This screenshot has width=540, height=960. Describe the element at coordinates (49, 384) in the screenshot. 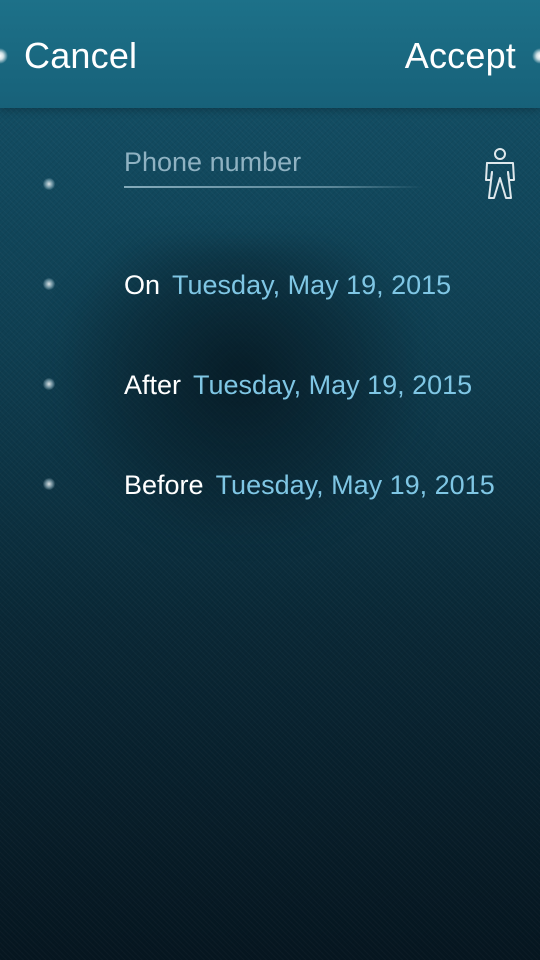

I see `radio-indicator-after` at that location.